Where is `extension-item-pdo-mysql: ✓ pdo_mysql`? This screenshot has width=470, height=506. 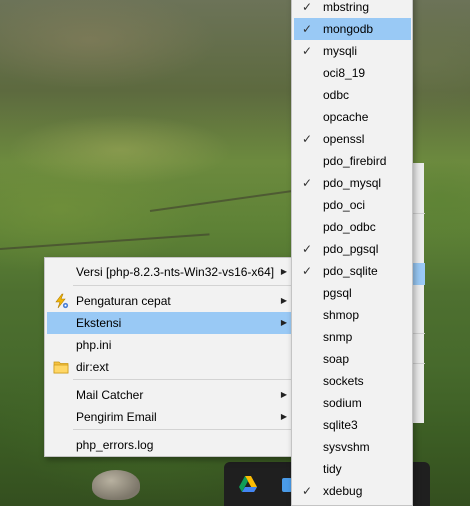
extension-item-pdo-mysql: ✓ pdo_mysql is located at coordinates (352, 183).